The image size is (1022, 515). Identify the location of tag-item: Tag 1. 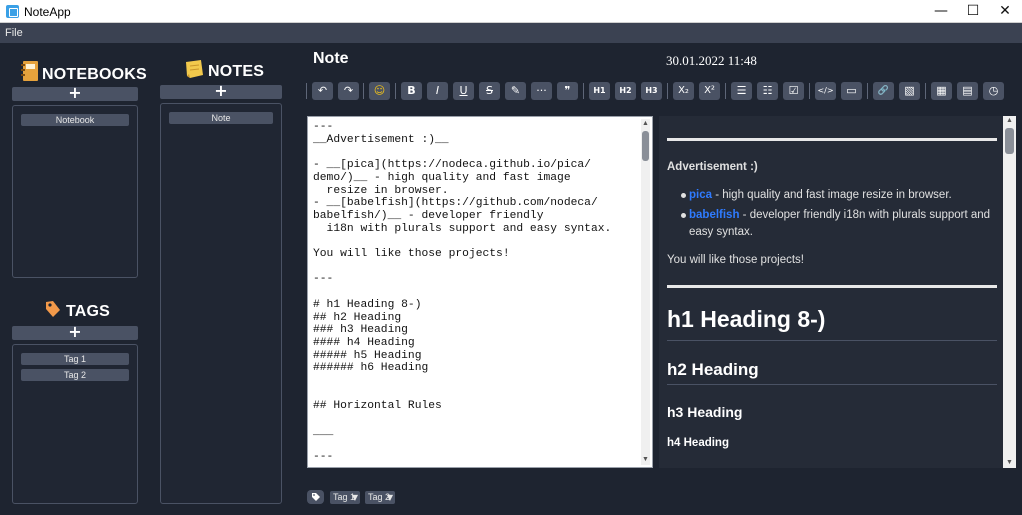
(75, 359).